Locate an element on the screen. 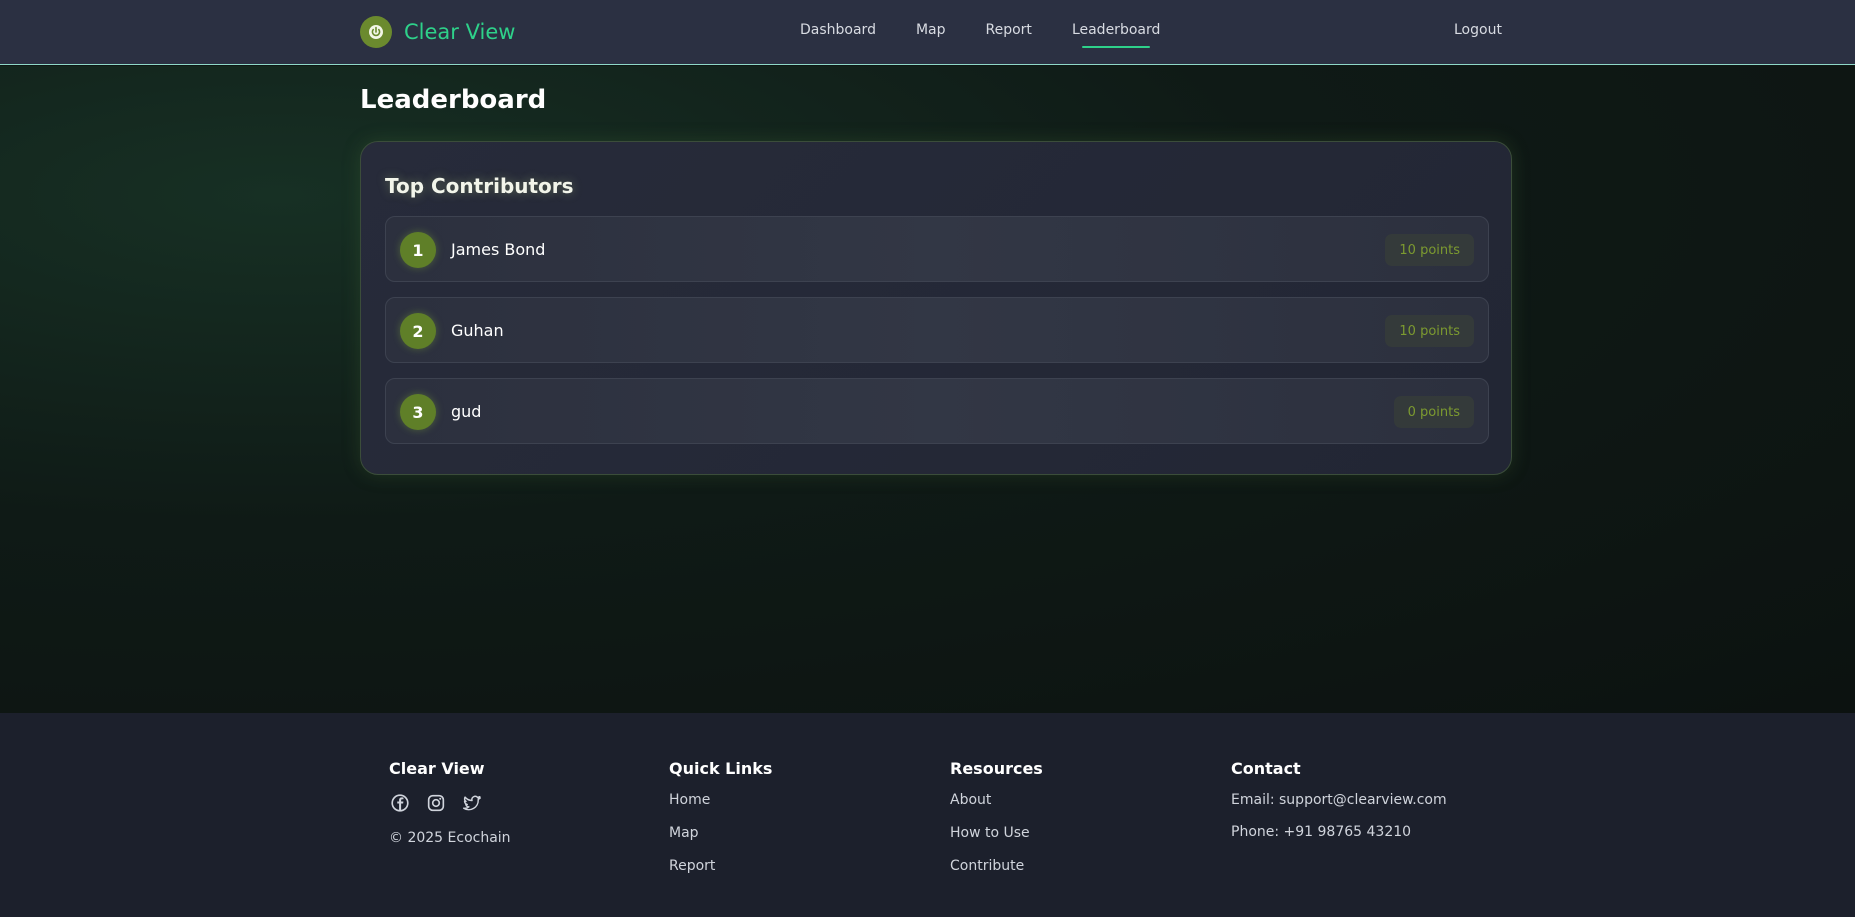 The height and width of the screenshot is (917, 1855). logout-button: Logout is located at coordinates (1478, 30).